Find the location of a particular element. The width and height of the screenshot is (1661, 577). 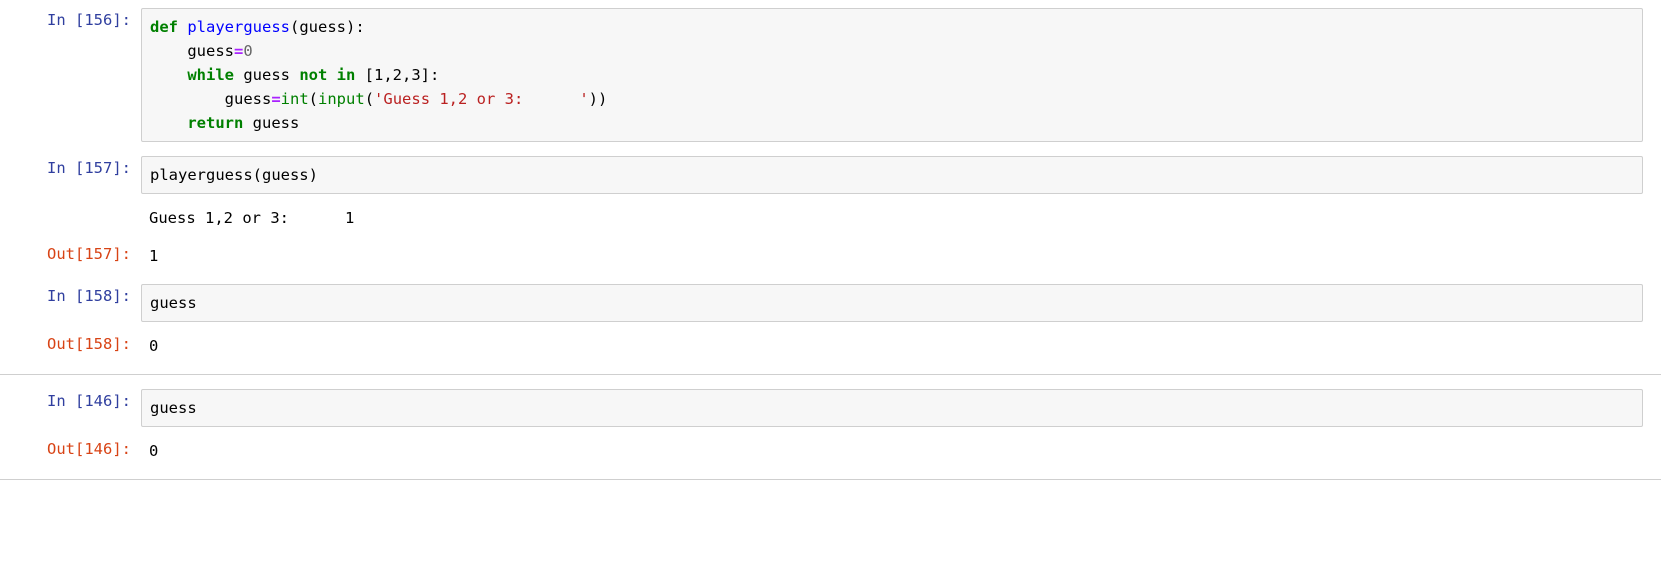

cell-stream-output-row-157: Guess 1,2 or 3: 1 is located at coordinates (830, 218).